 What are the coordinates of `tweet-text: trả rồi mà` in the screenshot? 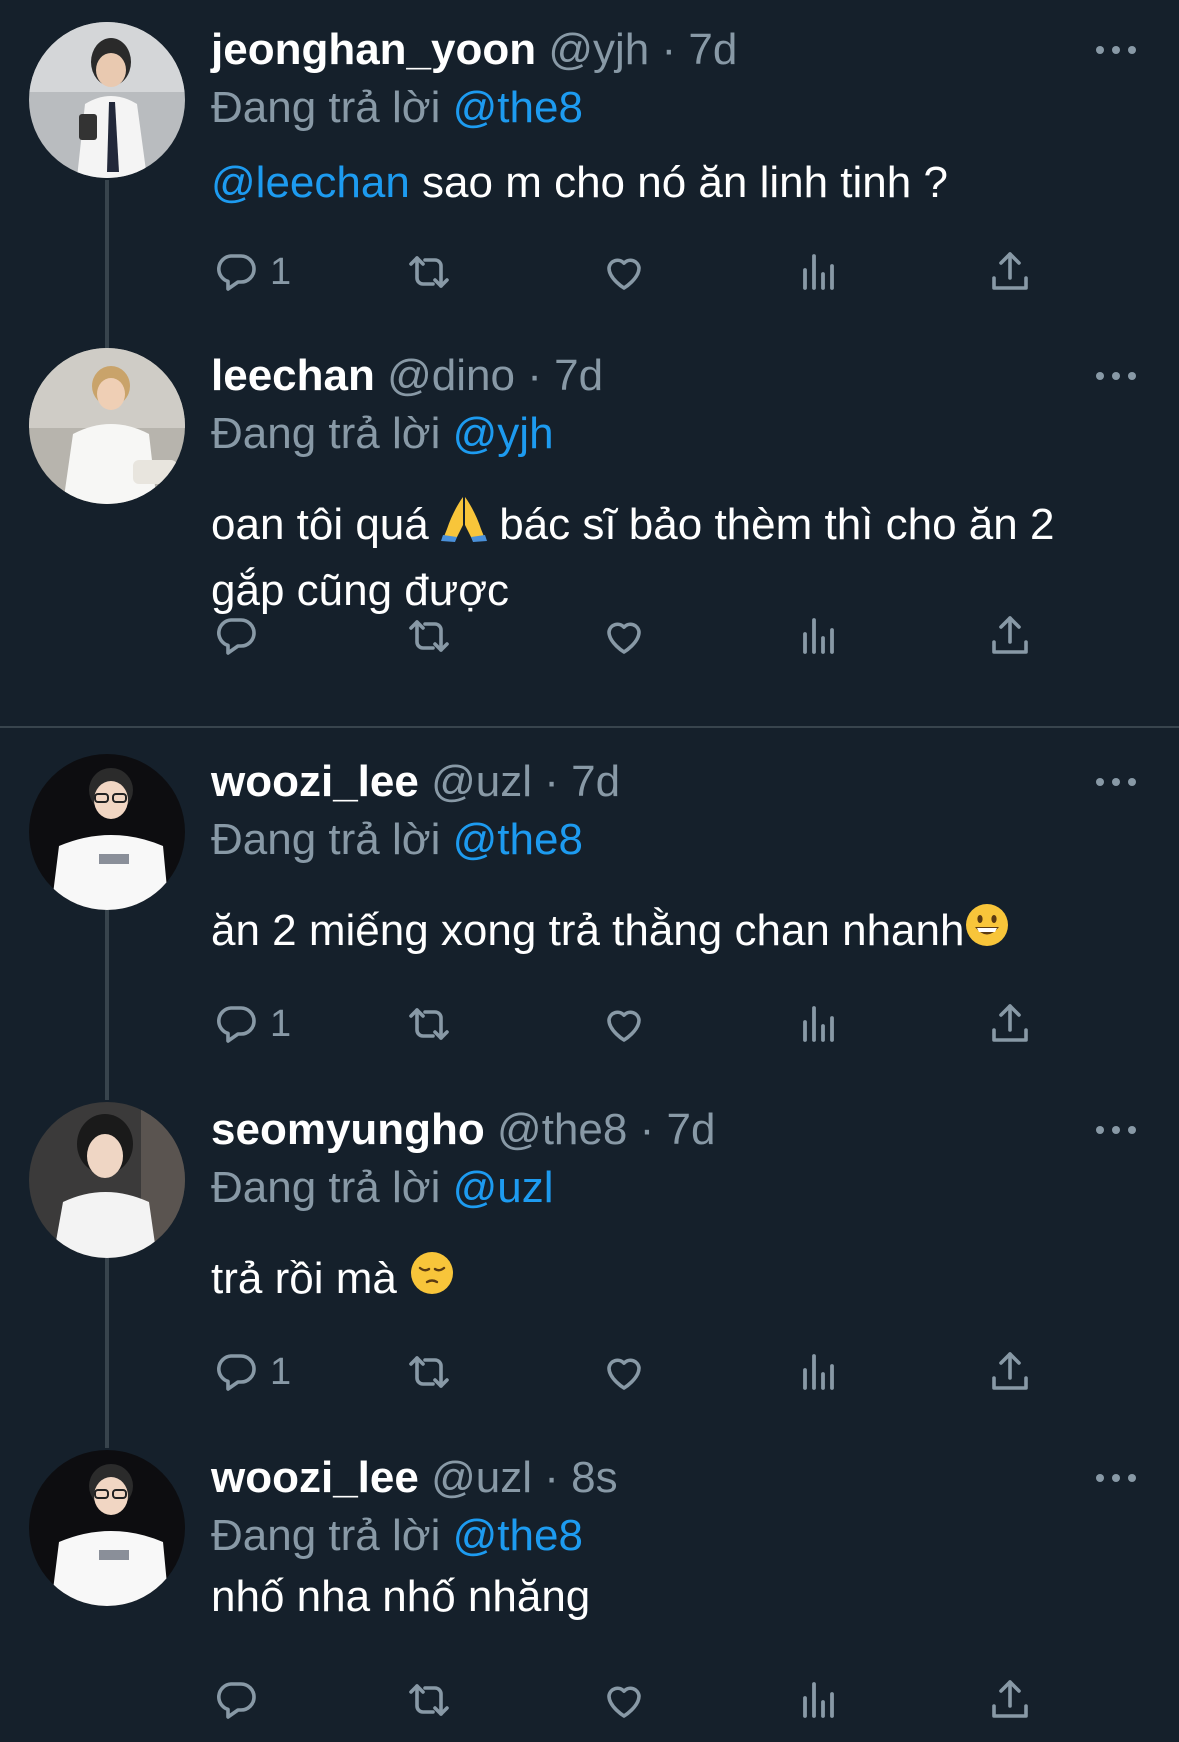 It's located at (665, 1280).